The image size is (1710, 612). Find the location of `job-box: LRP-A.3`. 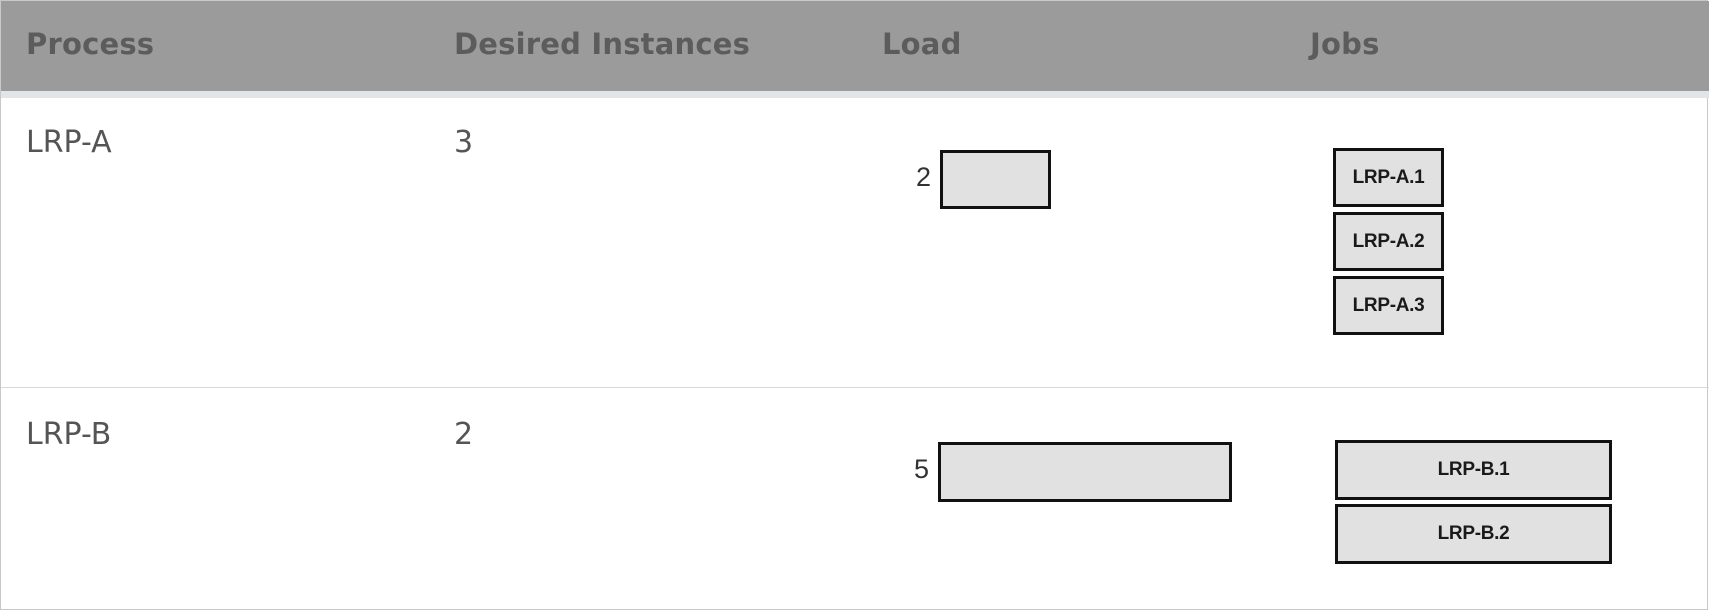

job-box: LRP-A.3 is located at coordinates (1388, 305).